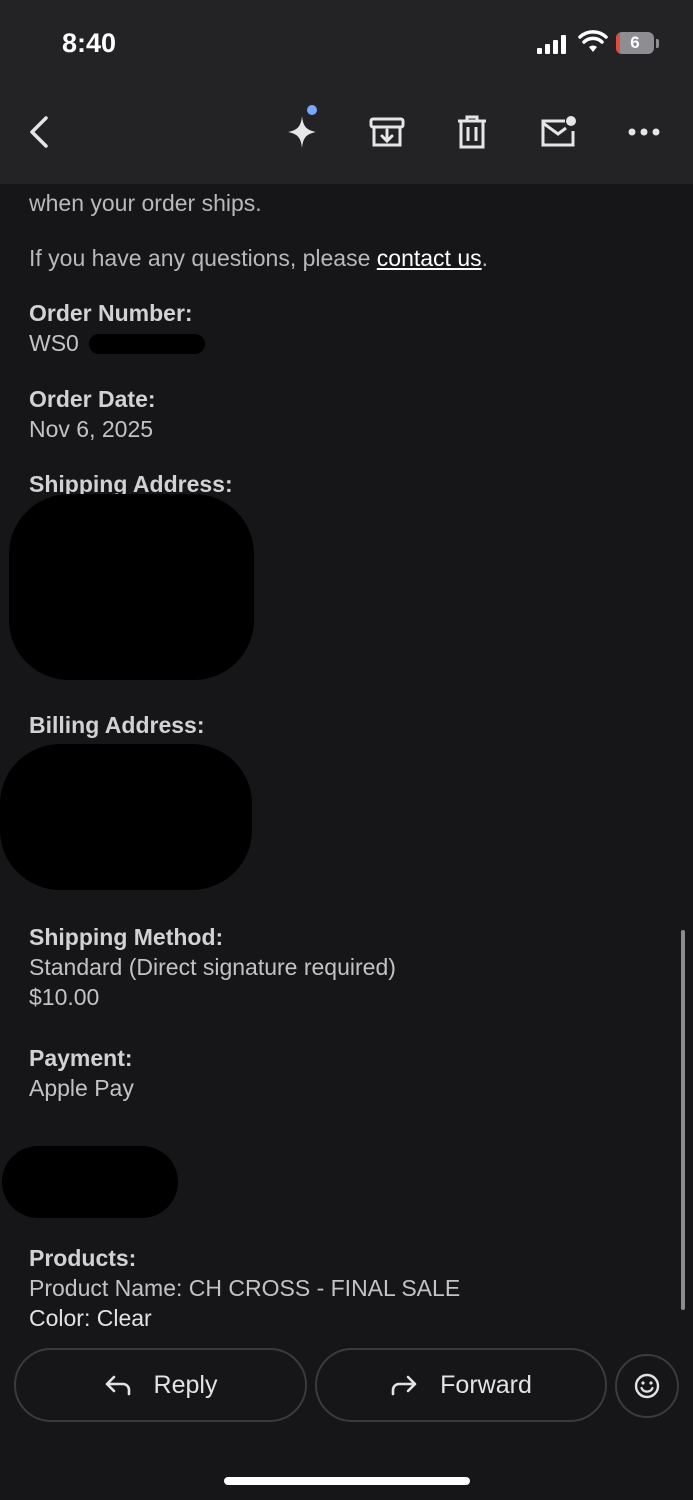 This screenshot has height=1500, width=693. Describe the element at coordinates (81, 1058) in the screenshot. I see `payment-label: Payment:` at that location.